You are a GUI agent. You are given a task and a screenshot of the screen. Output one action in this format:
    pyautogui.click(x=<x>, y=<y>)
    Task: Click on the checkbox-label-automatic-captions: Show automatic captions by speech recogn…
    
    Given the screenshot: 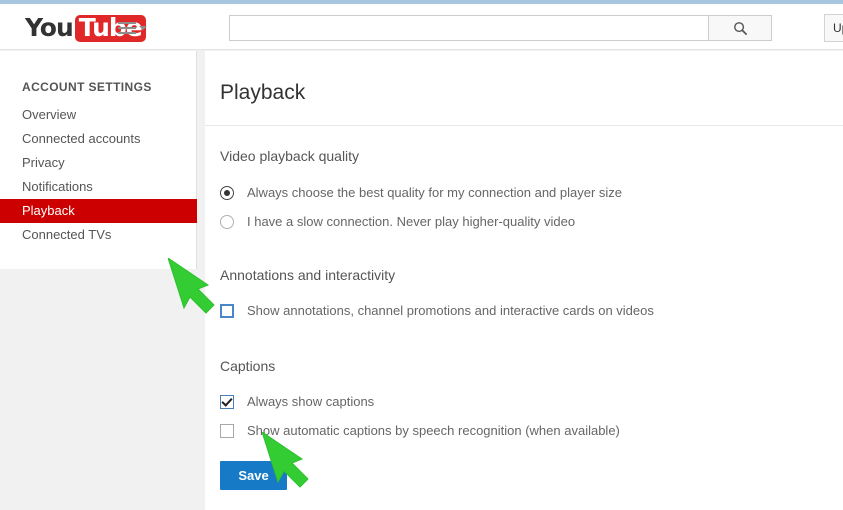 What is the action you would take?
    pyautogui.click(x=433, y=430)
    